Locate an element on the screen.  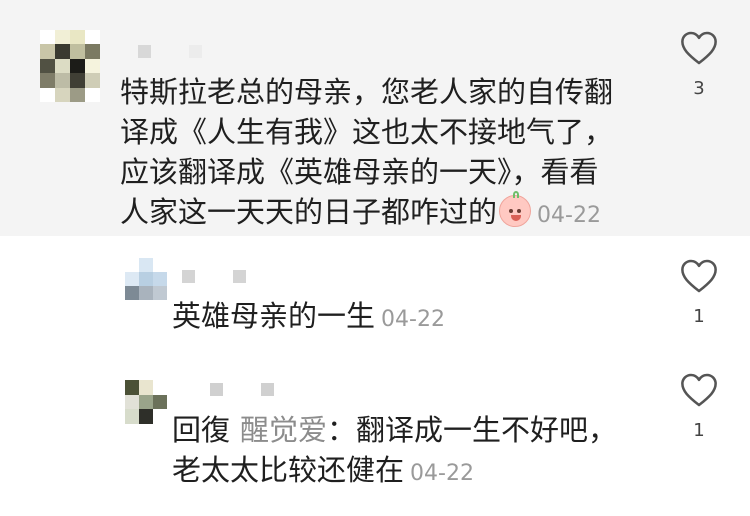
reply-body: 回復 醒觉爱：翻译成一生不好吧， 老太太比较还健在 04-22 is located at coordinates (412, 452).